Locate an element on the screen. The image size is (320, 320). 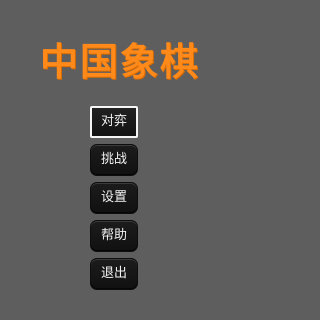
menu-item-help: 帮助 is located at coordinates (114, 236).